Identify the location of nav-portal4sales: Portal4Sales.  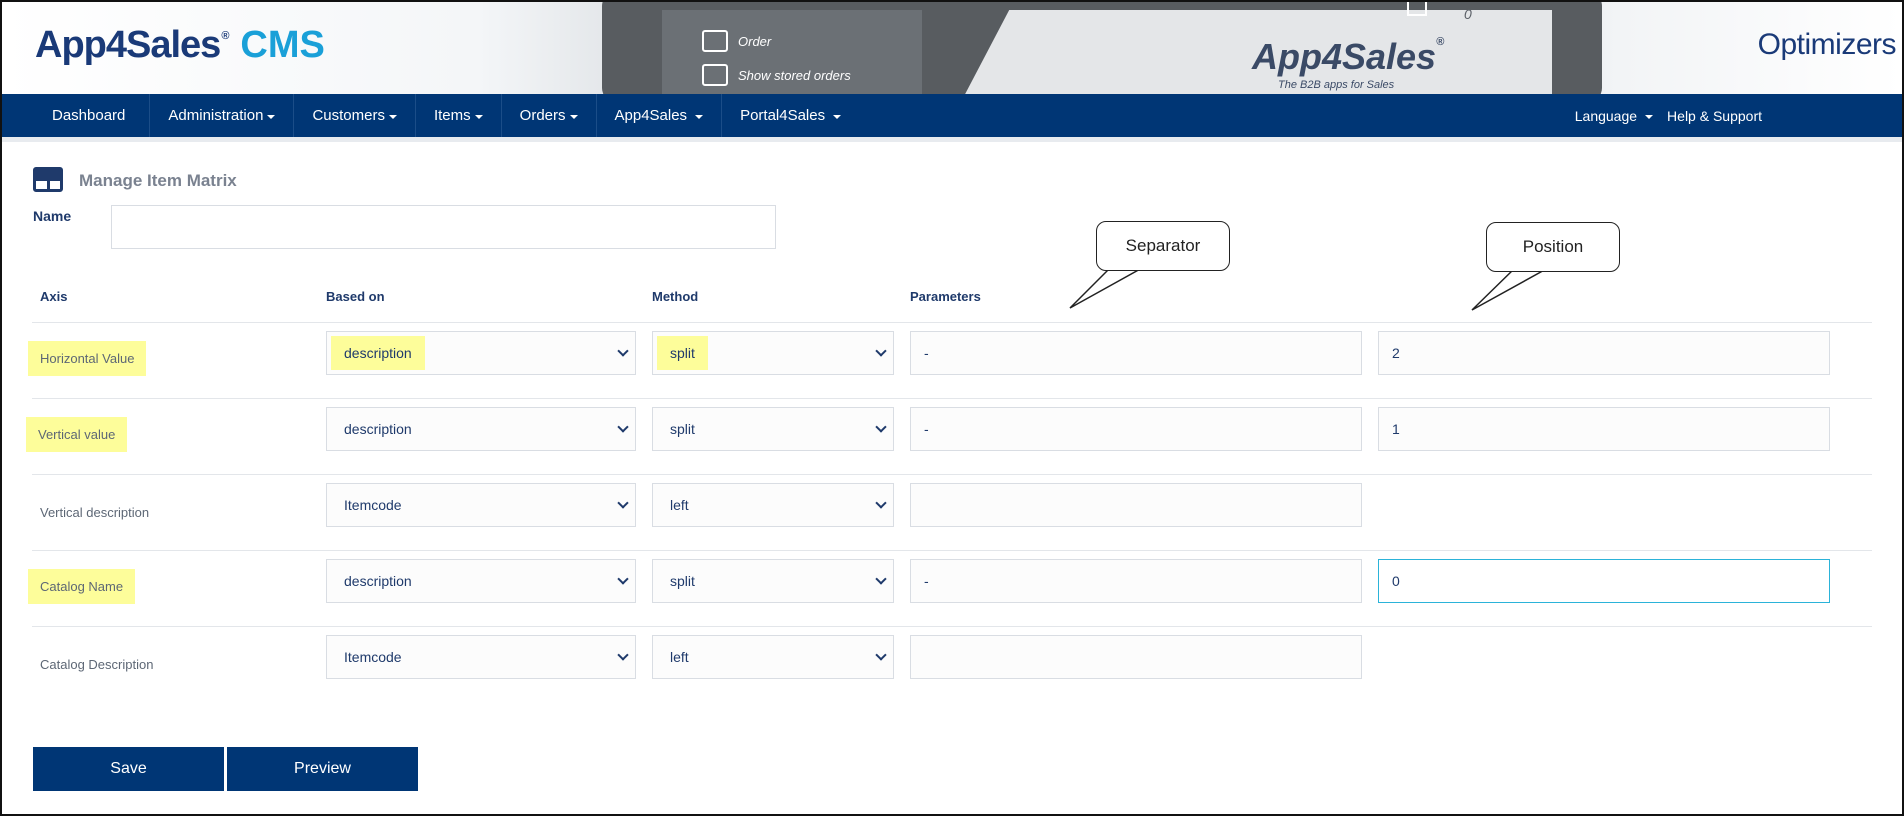
(790, 115).